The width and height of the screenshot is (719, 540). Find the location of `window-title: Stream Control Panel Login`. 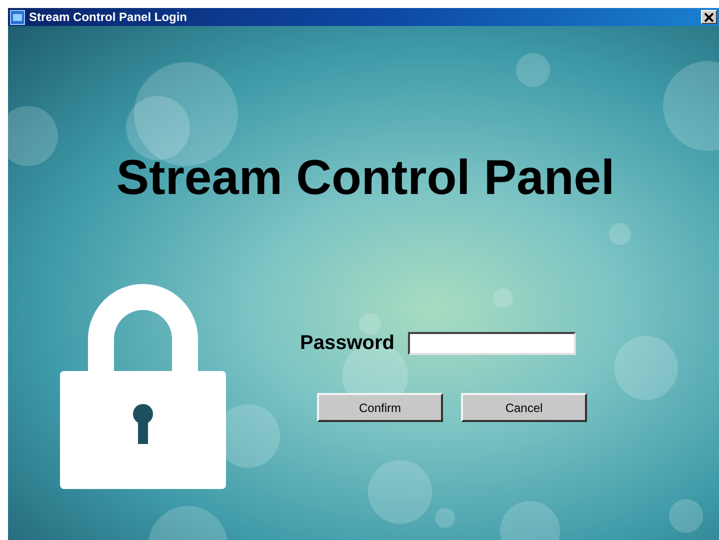

window-title: Stream Control Panel Login is located at coordinates (108, 17).